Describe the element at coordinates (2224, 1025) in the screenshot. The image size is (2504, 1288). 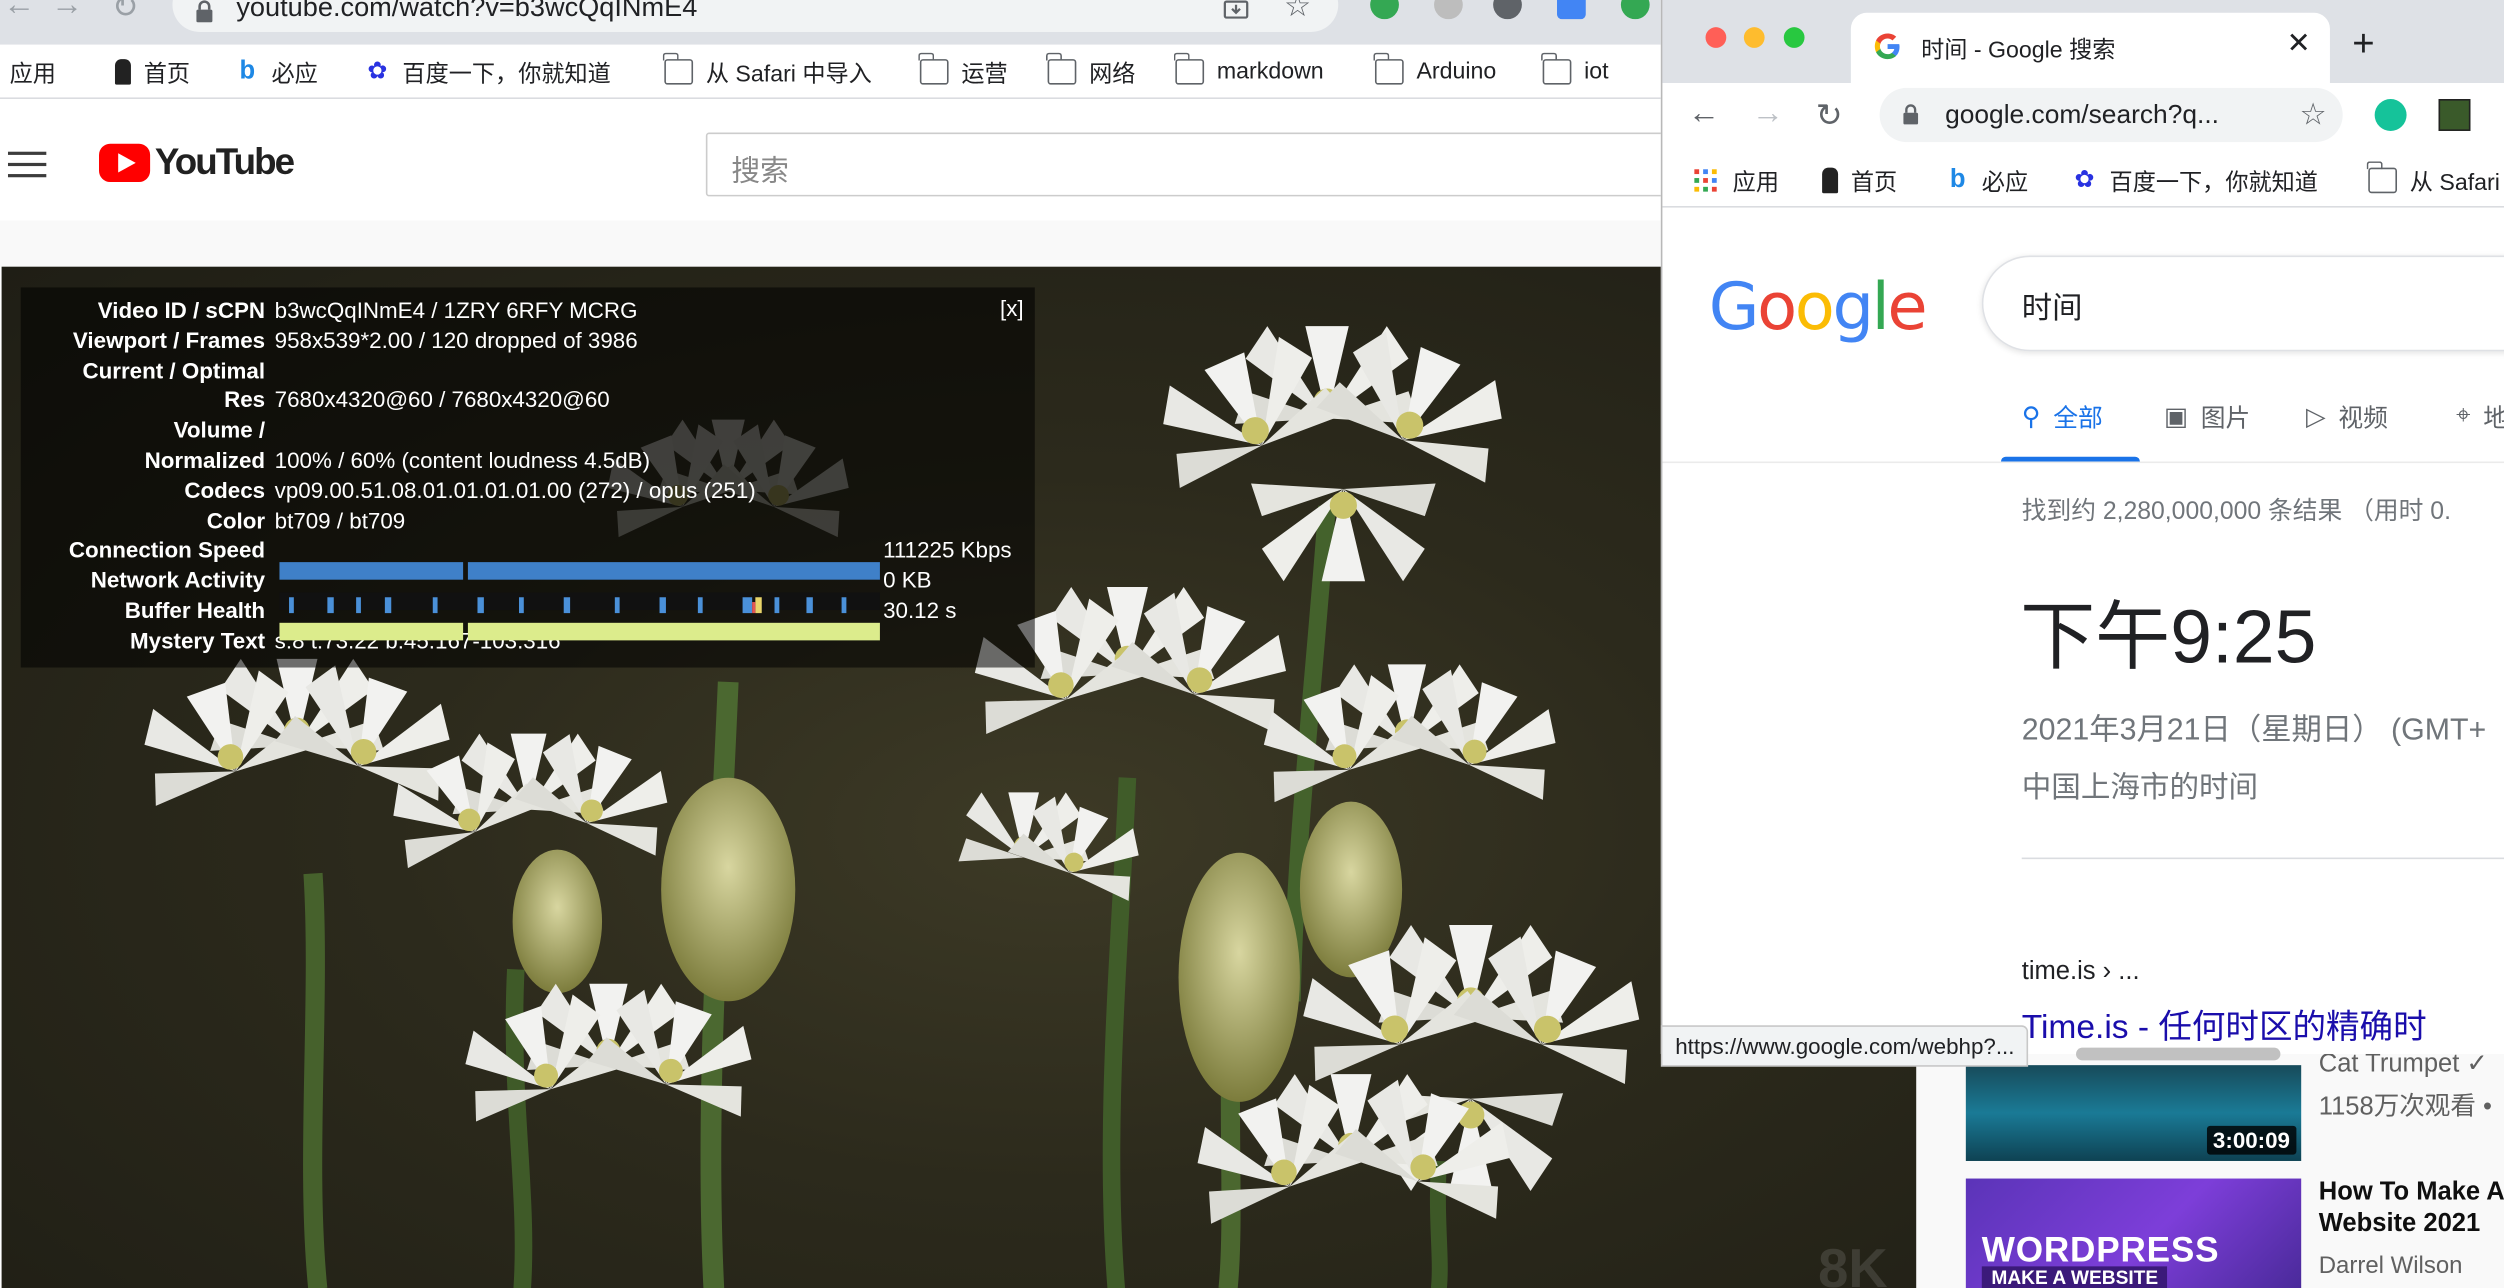
I see `result-title-link: Time.is - 任何时区的精确时` at that location.